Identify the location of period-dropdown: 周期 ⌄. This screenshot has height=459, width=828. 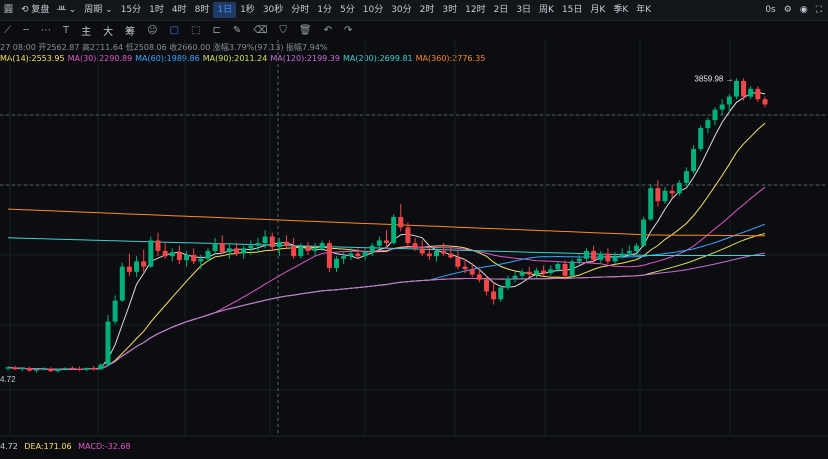
(98, 10).